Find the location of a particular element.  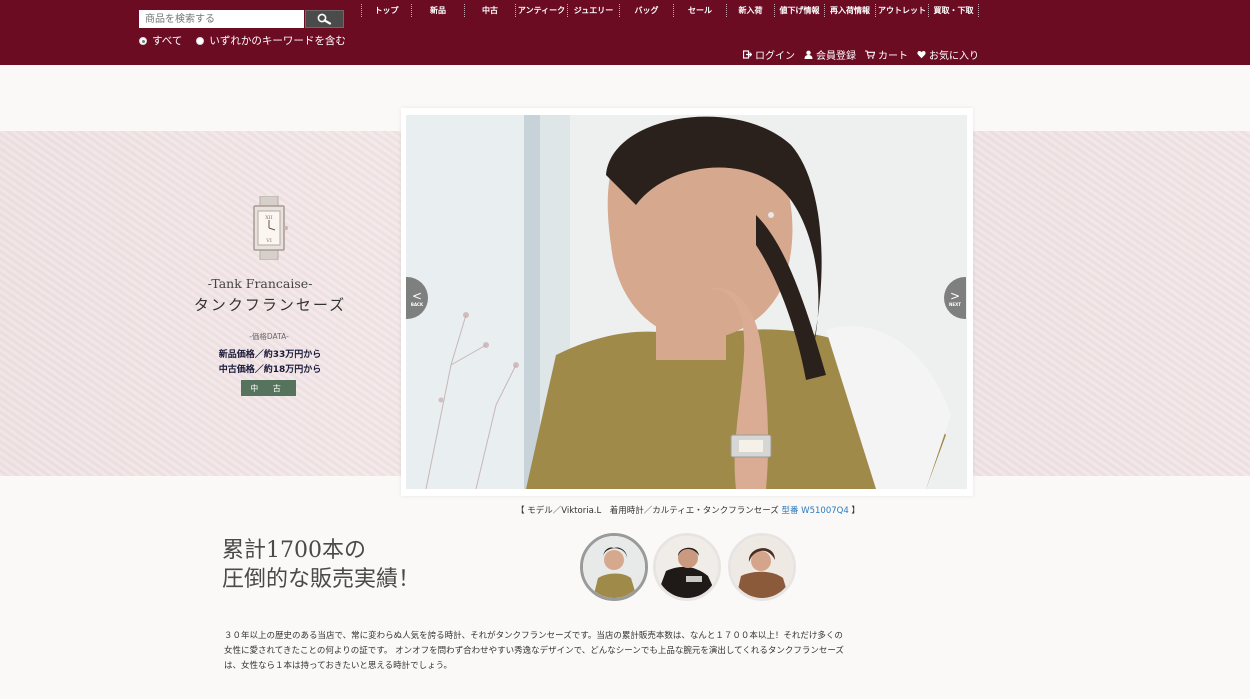

nav-antique: アンティーク is located at coordinates (541, 10).